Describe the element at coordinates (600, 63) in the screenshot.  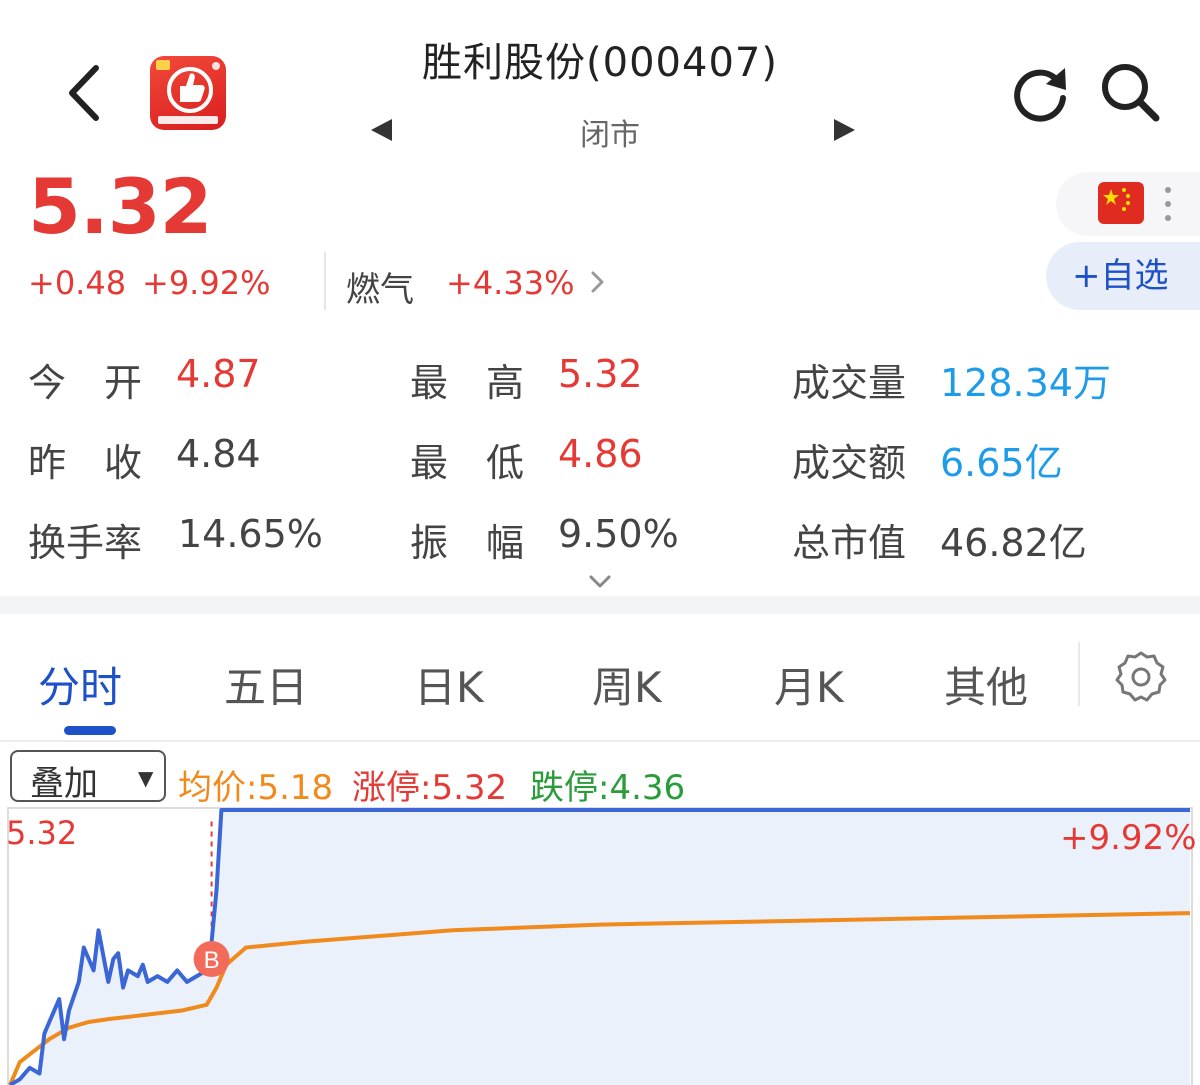
I see `stock-title: 胜利股份(000407)` at that location.